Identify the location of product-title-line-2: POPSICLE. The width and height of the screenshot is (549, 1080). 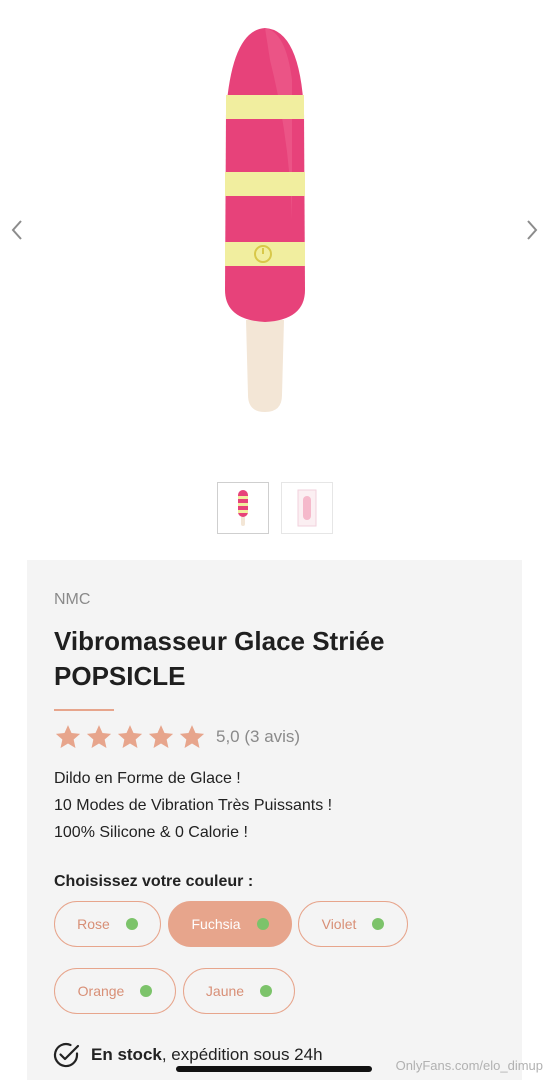
(120, 676).